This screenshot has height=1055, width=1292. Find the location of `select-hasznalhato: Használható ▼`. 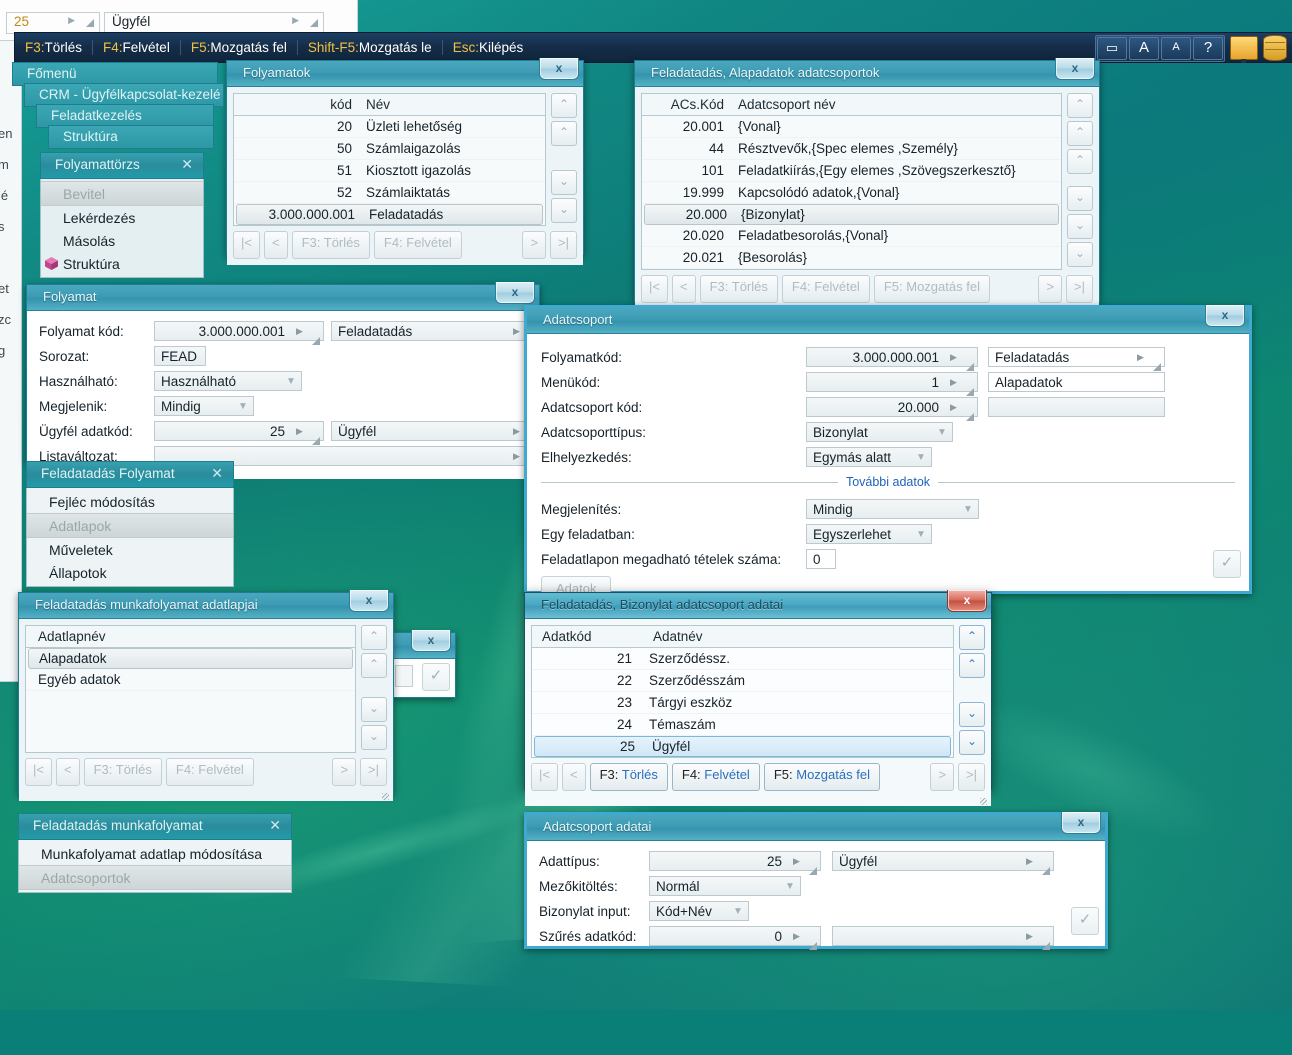

select-hasznalhato: Használható ▼ is located at coordinates (228, 381).